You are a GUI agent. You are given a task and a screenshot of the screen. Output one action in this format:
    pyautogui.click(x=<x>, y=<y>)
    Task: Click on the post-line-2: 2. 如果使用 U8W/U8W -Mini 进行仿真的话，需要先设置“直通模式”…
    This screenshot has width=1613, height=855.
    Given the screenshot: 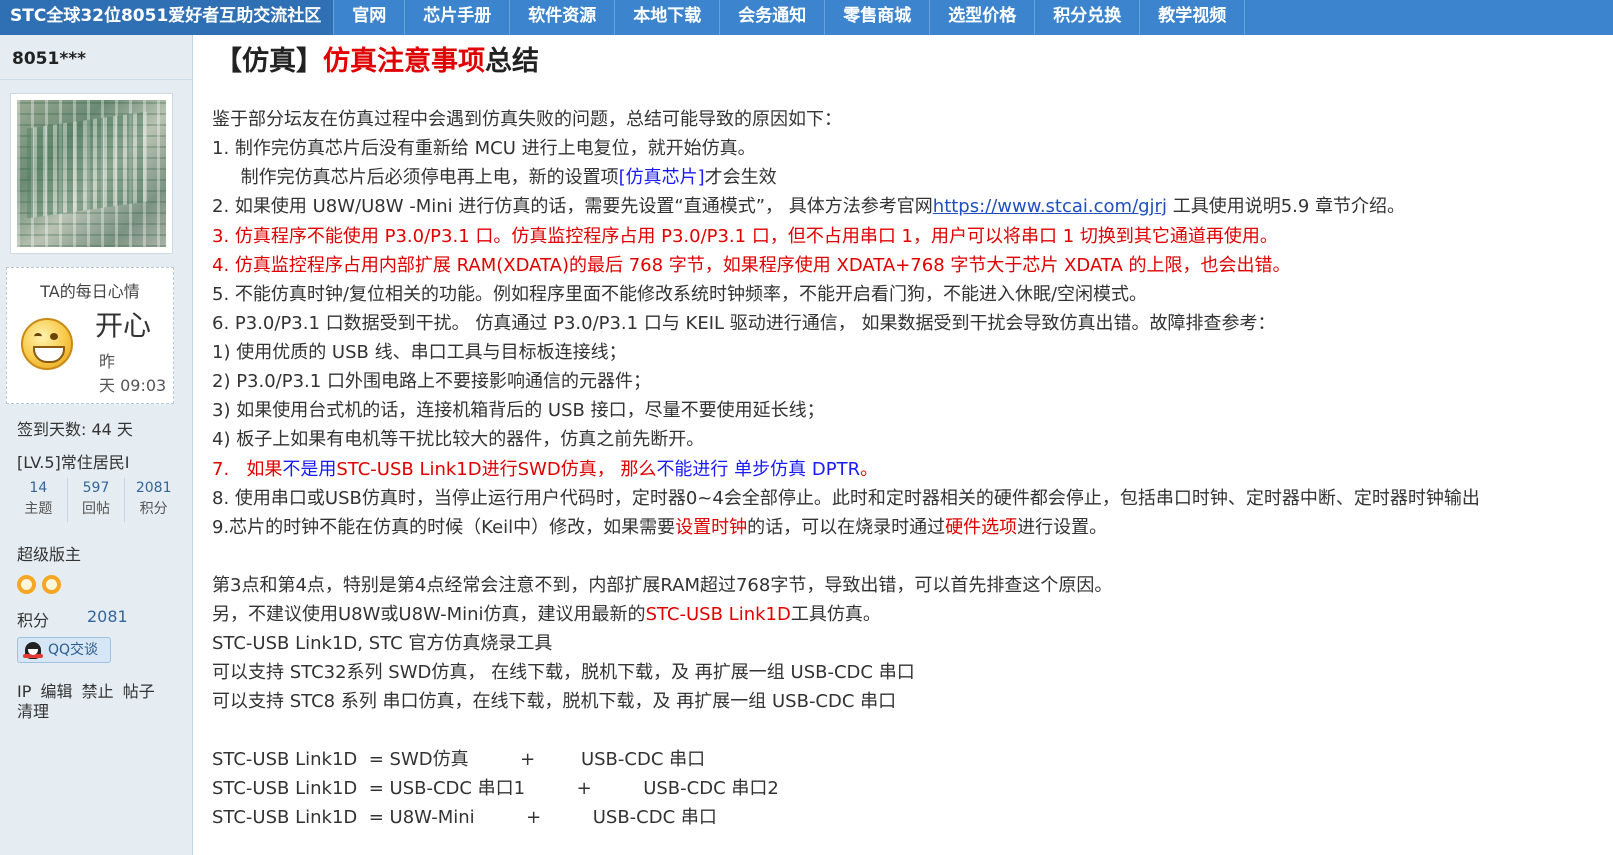 What is the action you would take?
    pyautogui.click(x=808, y=207)
    